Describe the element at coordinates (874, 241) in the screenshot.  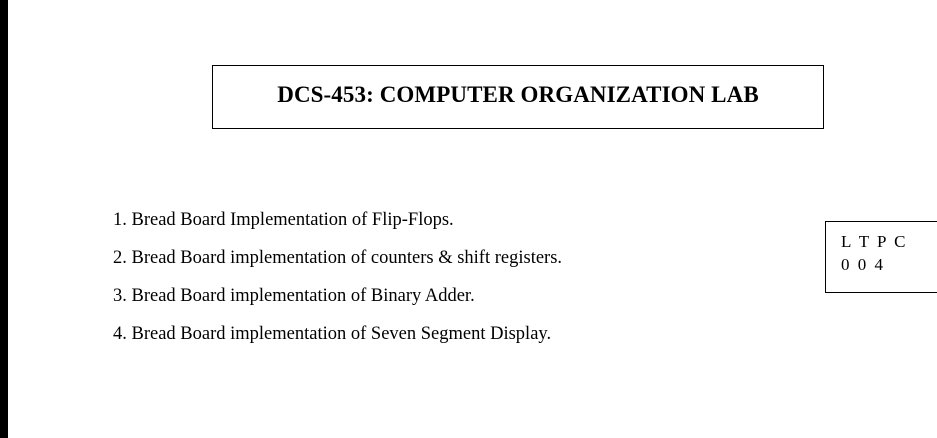
I see `credits-header: L T P C` at that location.